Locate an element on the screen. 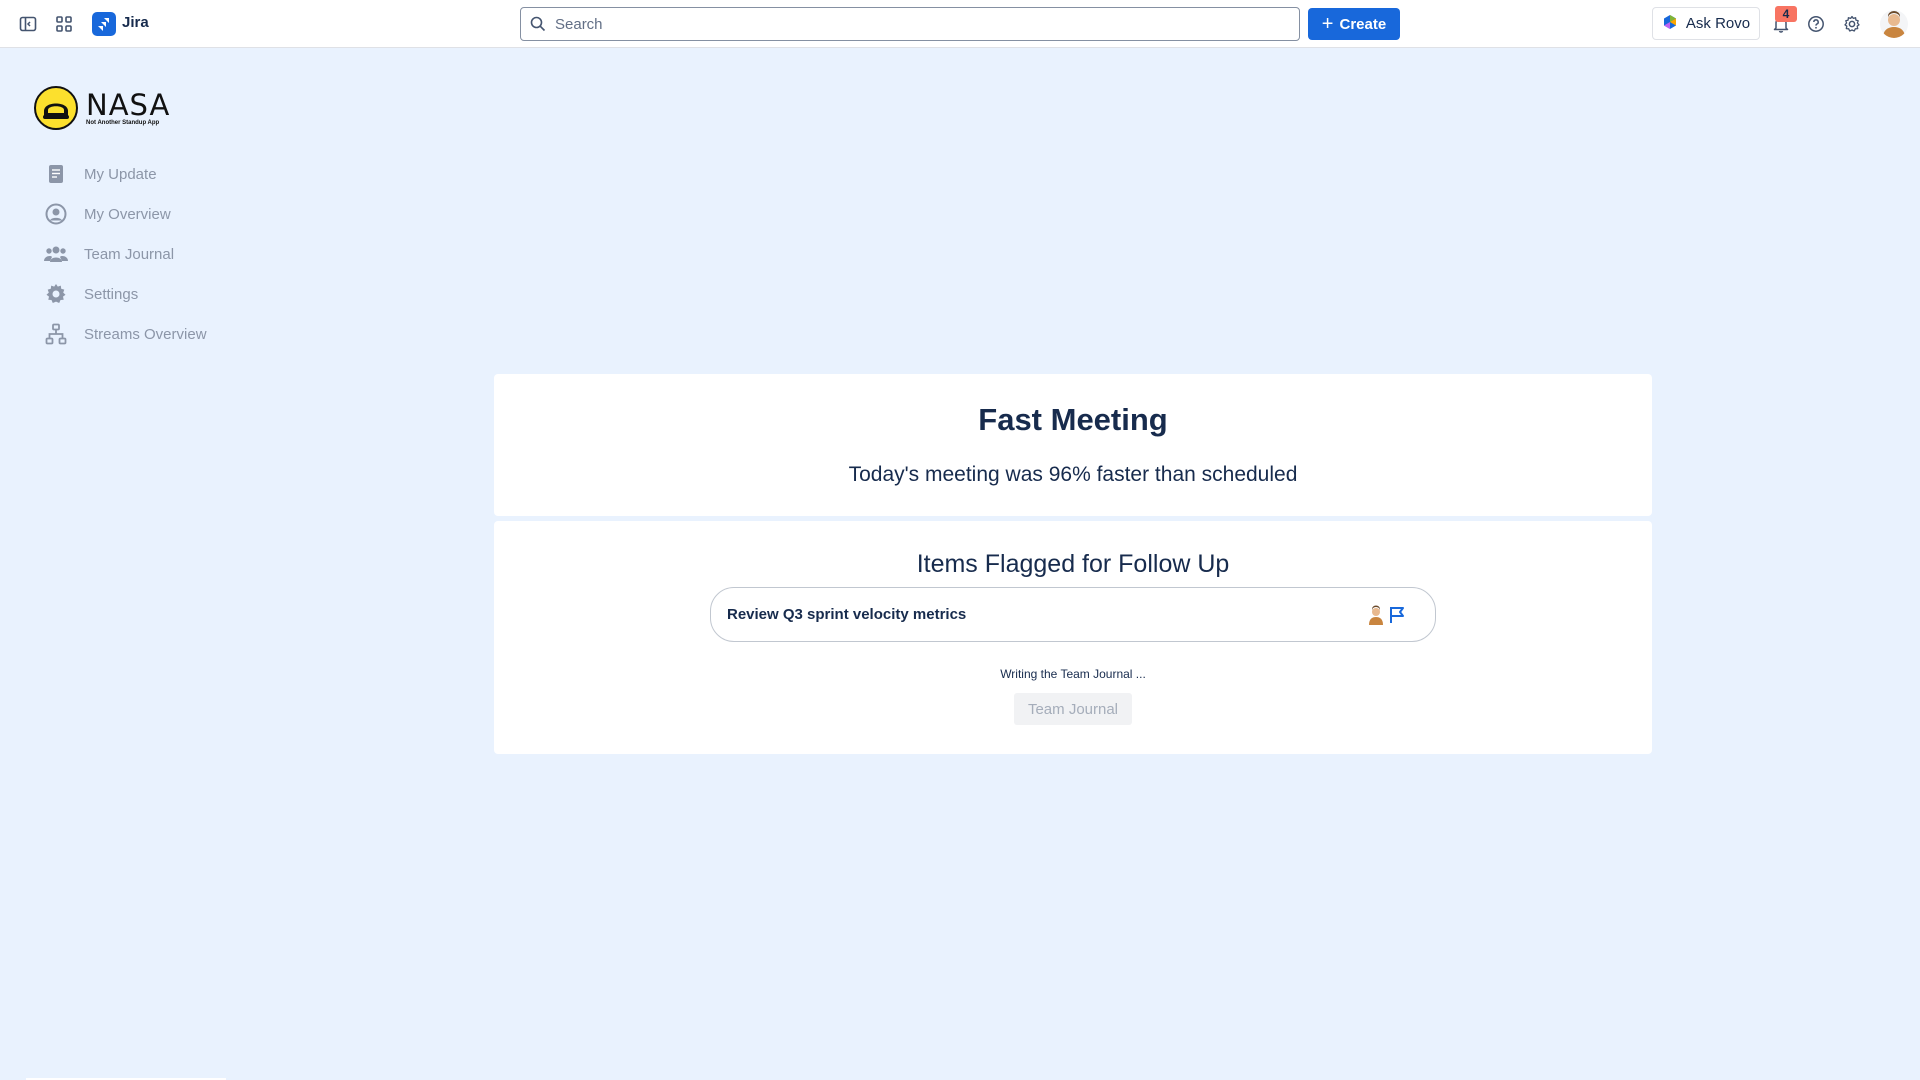  sidebar-item-label: Streams Overview is located at coordinates (145, 334).